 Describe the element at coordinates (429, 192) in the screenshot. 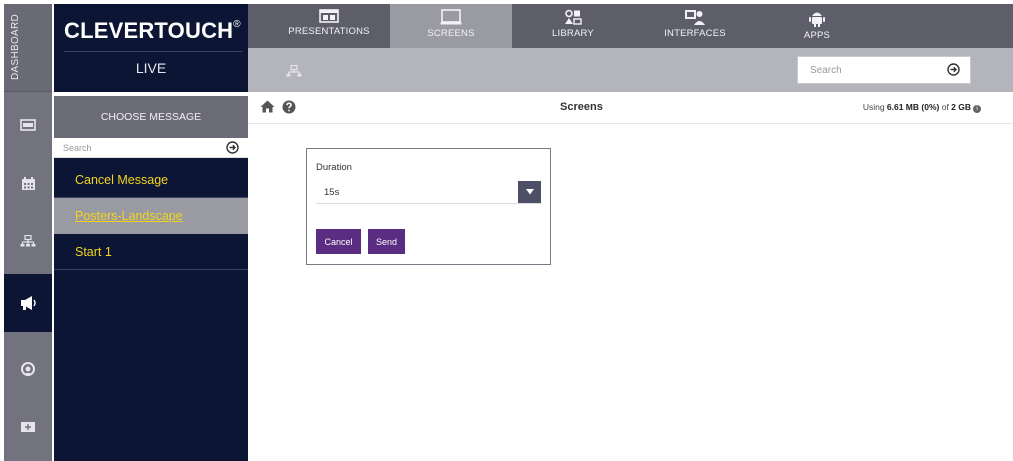

I see `duration-select: 15s` at that location.